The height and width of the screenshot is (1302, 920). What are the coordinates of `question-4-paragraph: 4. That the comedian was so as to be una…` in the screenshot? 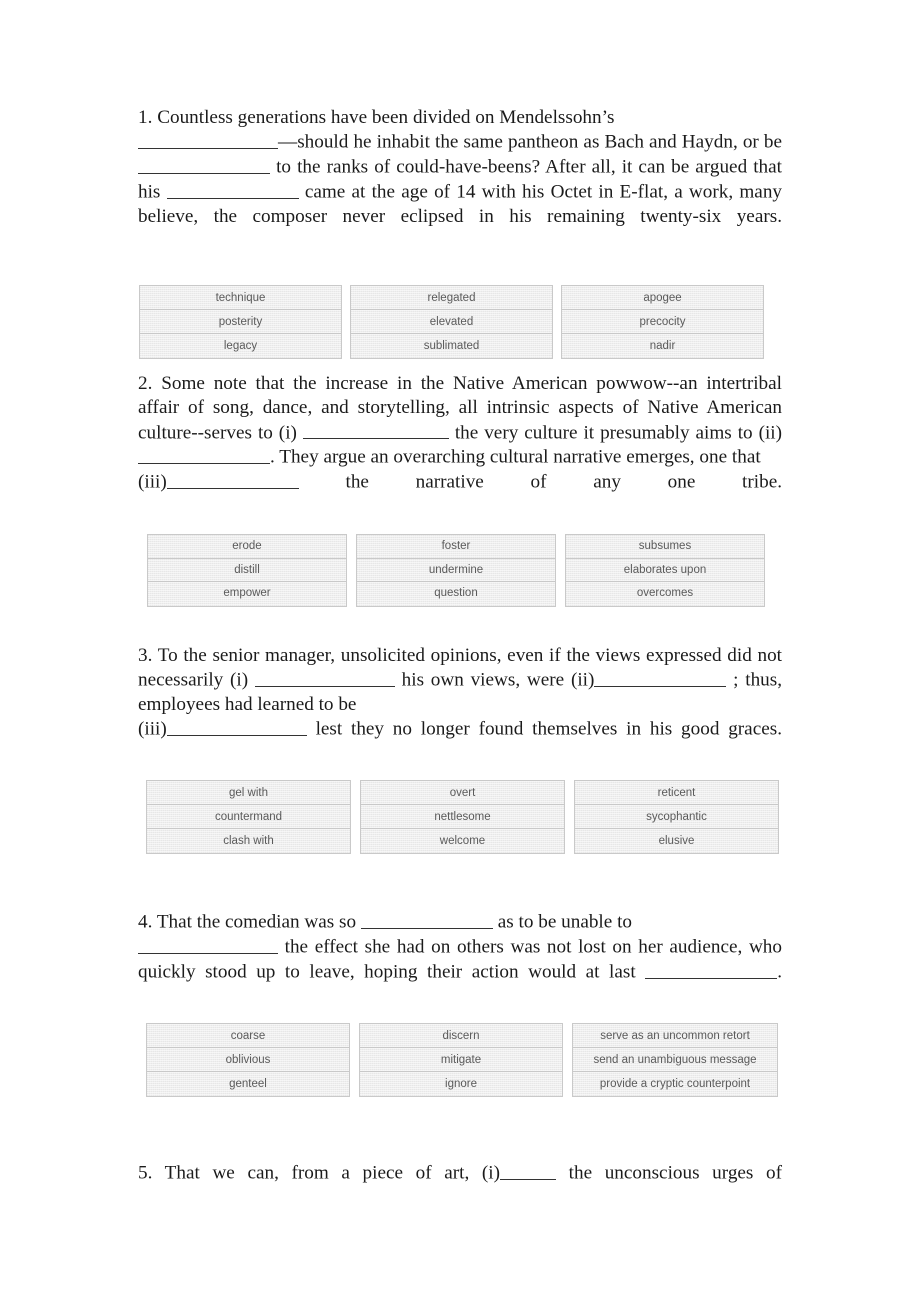 It's located at (460, 959).